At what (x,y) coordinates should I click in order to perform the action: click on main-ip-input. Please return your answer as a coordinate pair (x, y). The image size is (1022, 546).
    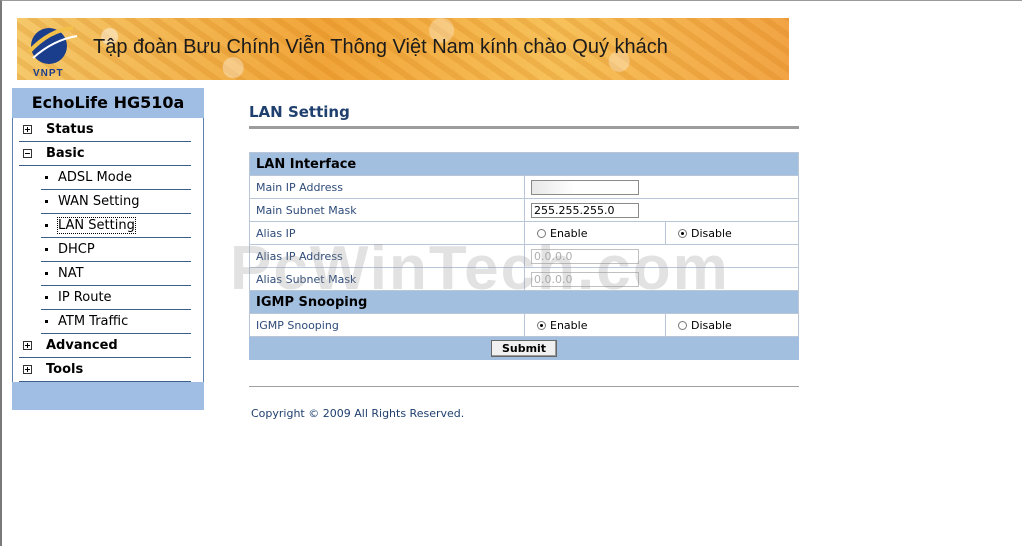
    Looking at the image, I should click on (585, 187).